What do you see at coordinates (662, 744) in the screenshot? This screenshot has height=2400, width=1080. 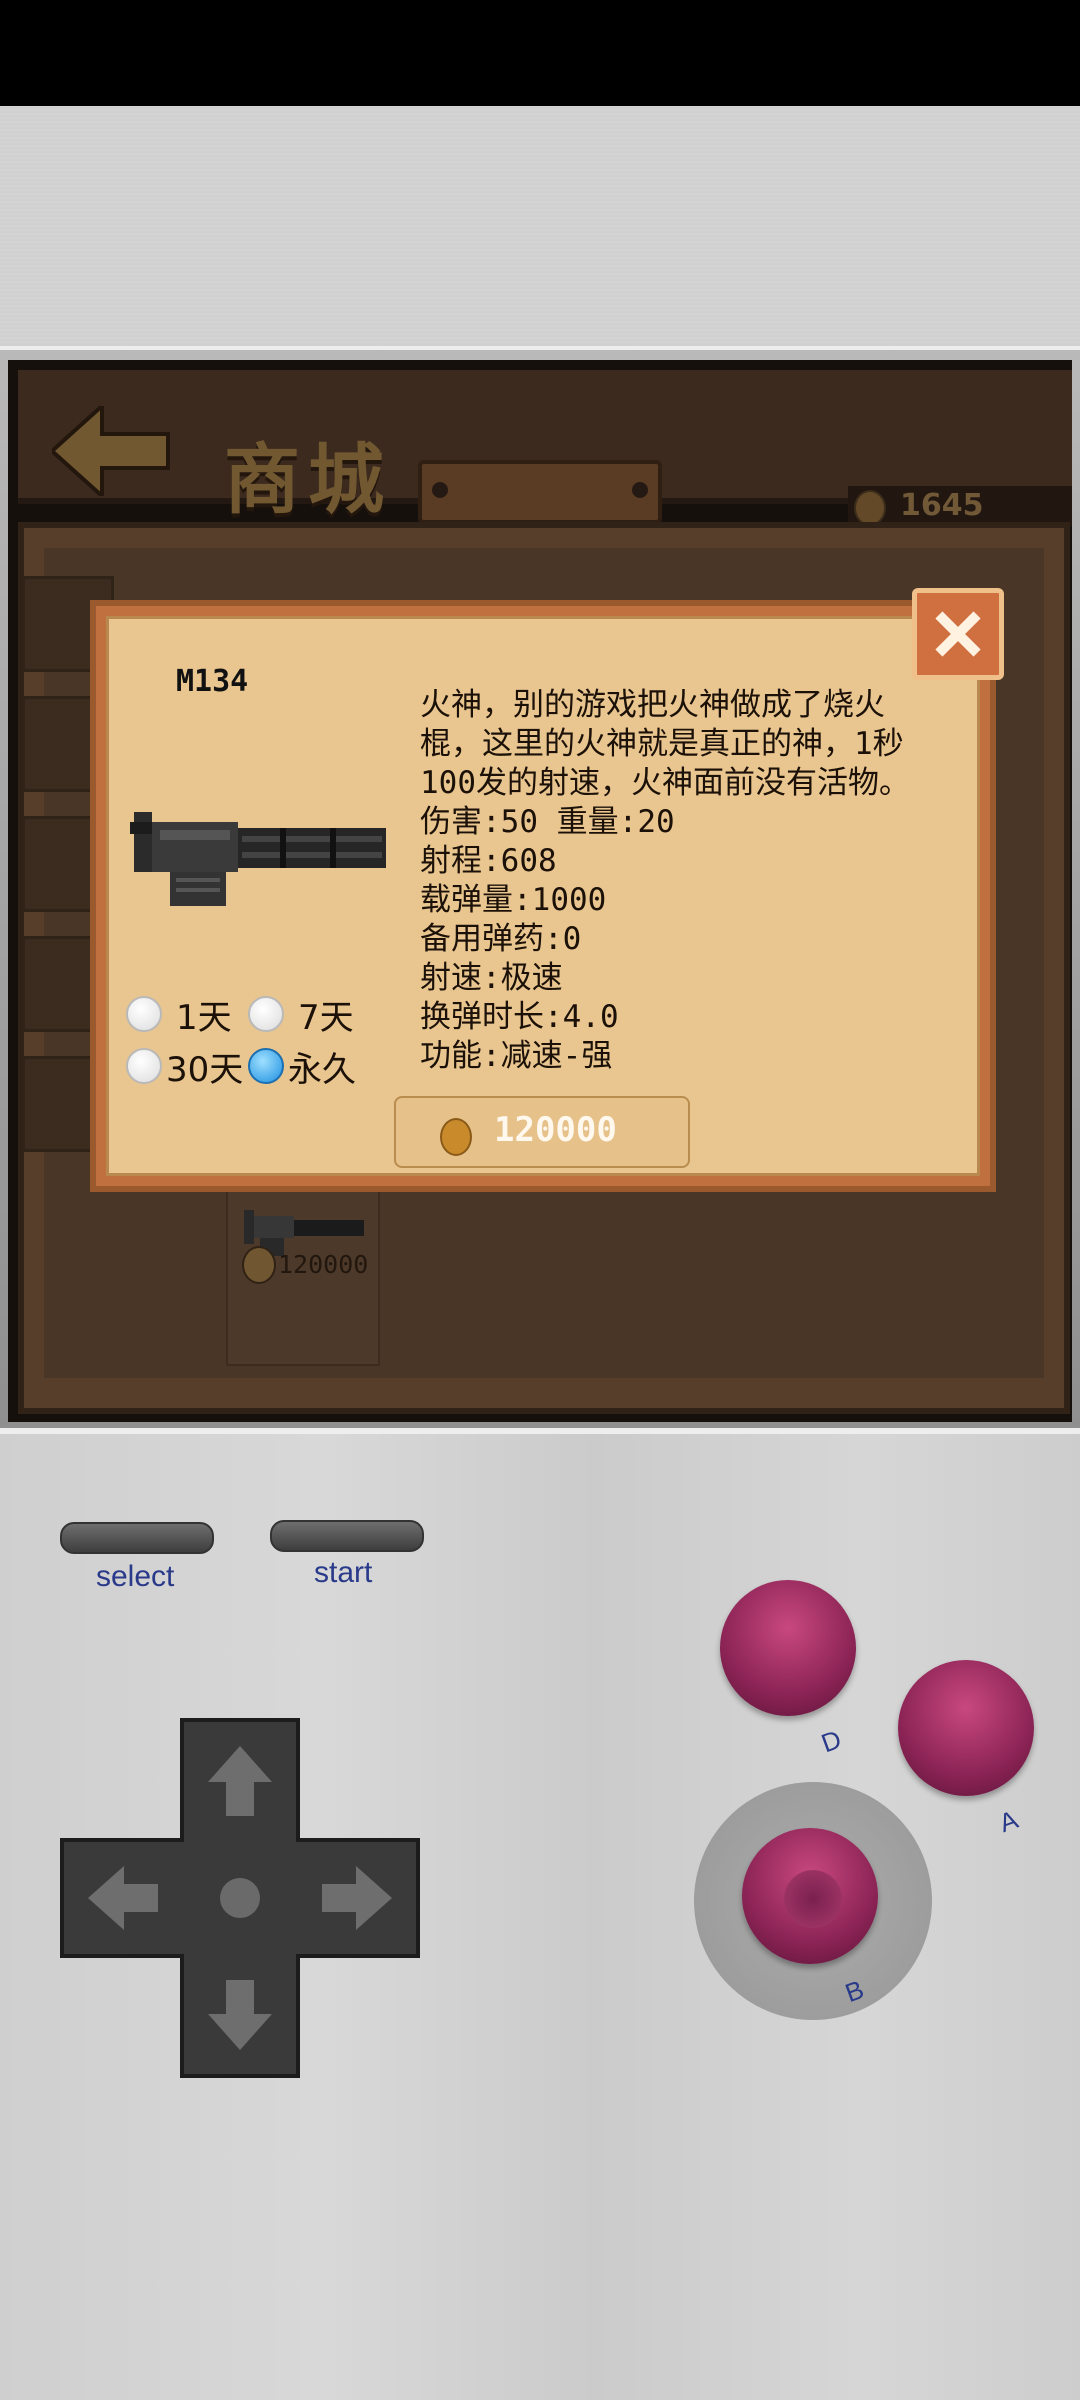 I see `description-line: 棍，这里的火神就是真正的神，1秒` at bounding box center [662, 744].